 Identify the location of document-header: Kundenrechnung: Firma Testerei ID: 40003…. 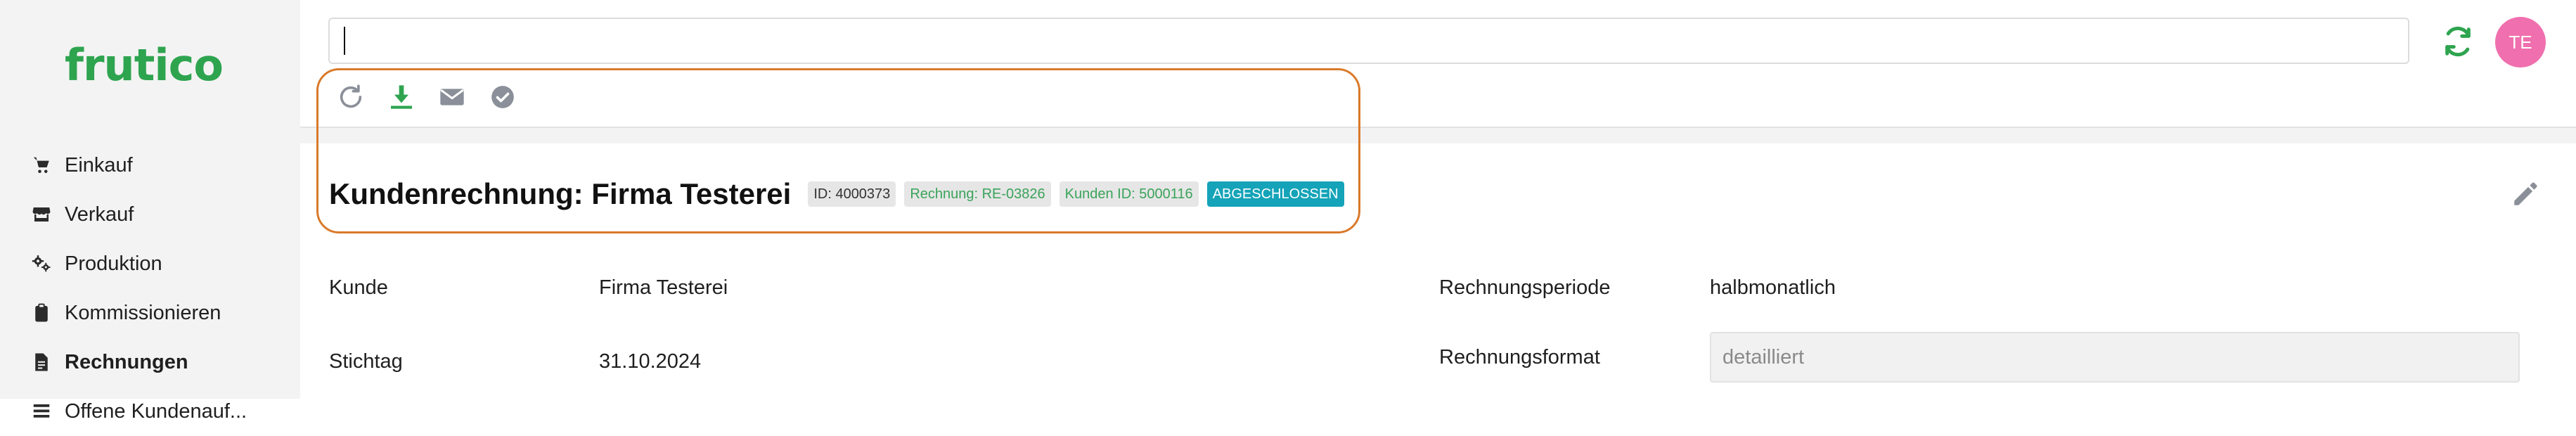
(836, 194).